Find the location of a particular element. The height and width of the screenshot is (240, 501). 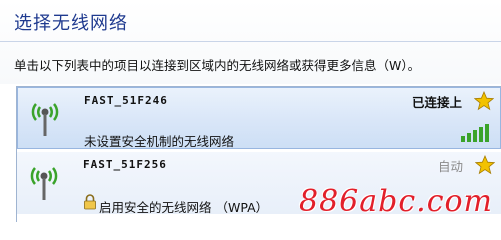

network-ssid: FAST_51F246 is located at coordinates (126, 100).